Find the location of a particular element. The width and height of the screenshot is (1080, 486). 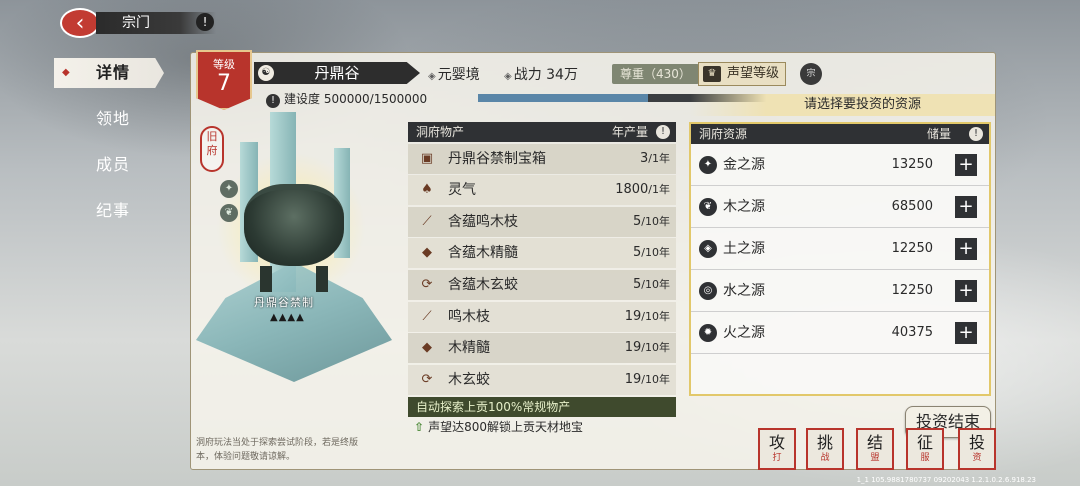

challenge-button: 挑战 is located at coordinates (825, 449).